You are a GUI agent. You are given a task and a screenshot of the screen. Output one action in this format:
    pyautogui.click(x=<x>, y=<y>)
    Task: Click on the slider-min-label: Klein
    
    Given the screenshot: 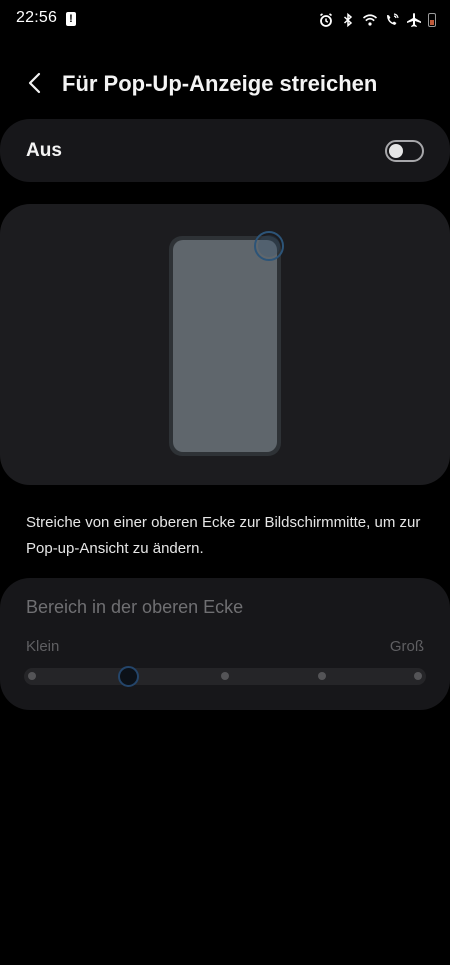 What is the action you would take?
    pyautogui.click(x=43, y=646)
    